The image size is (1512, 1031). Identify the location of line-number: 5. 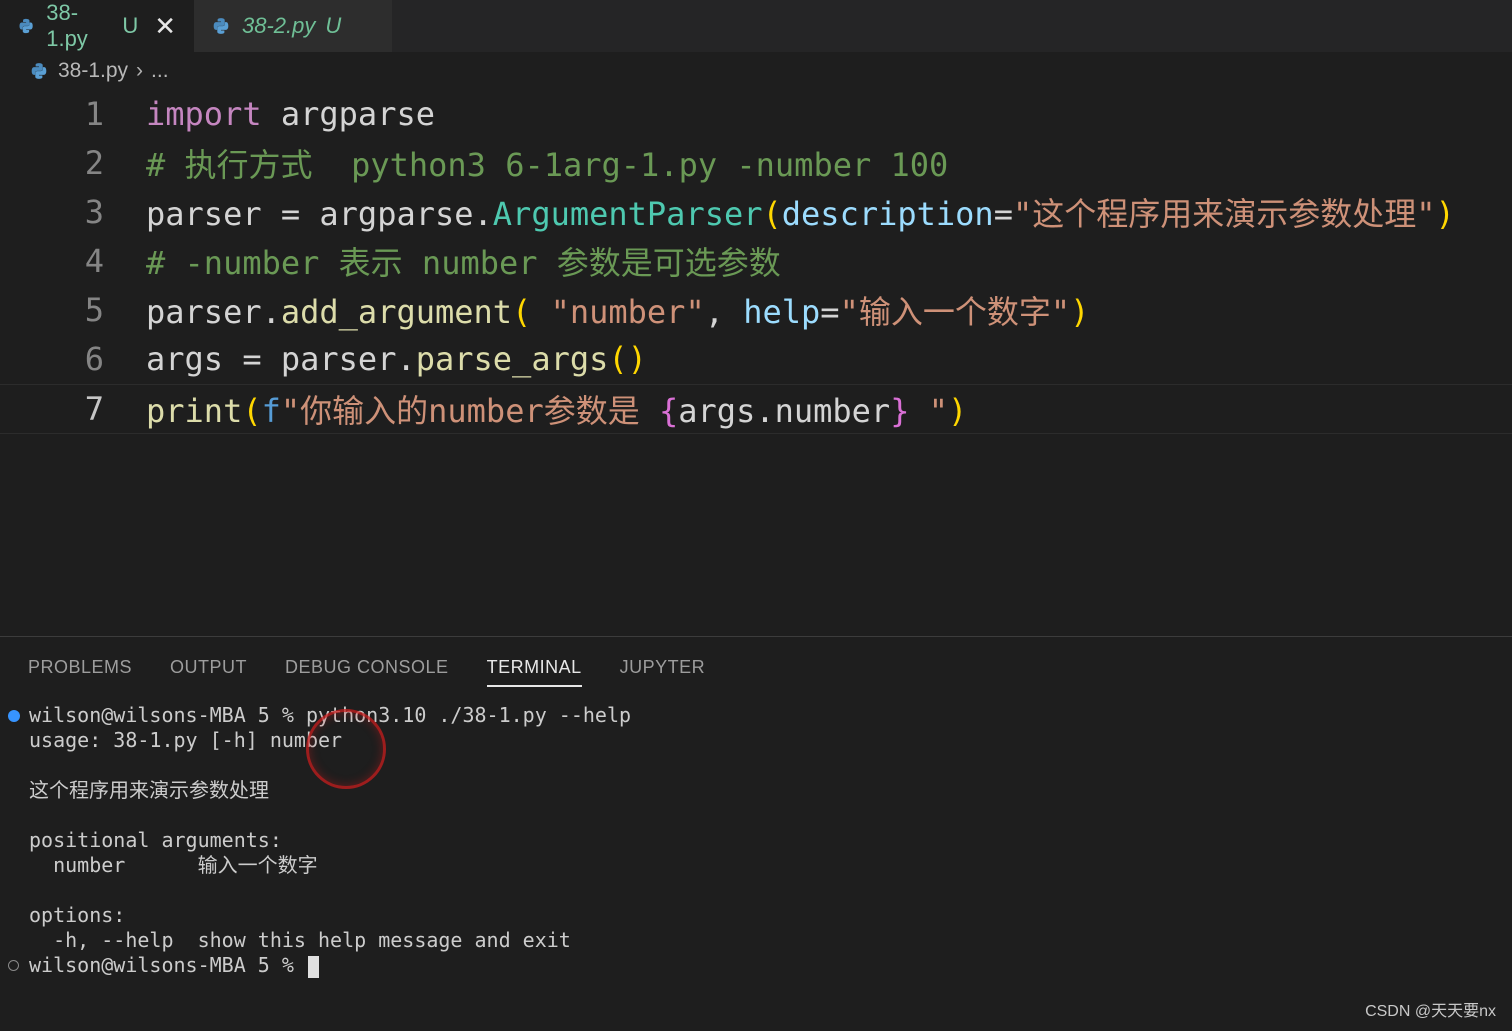
(94, 310).